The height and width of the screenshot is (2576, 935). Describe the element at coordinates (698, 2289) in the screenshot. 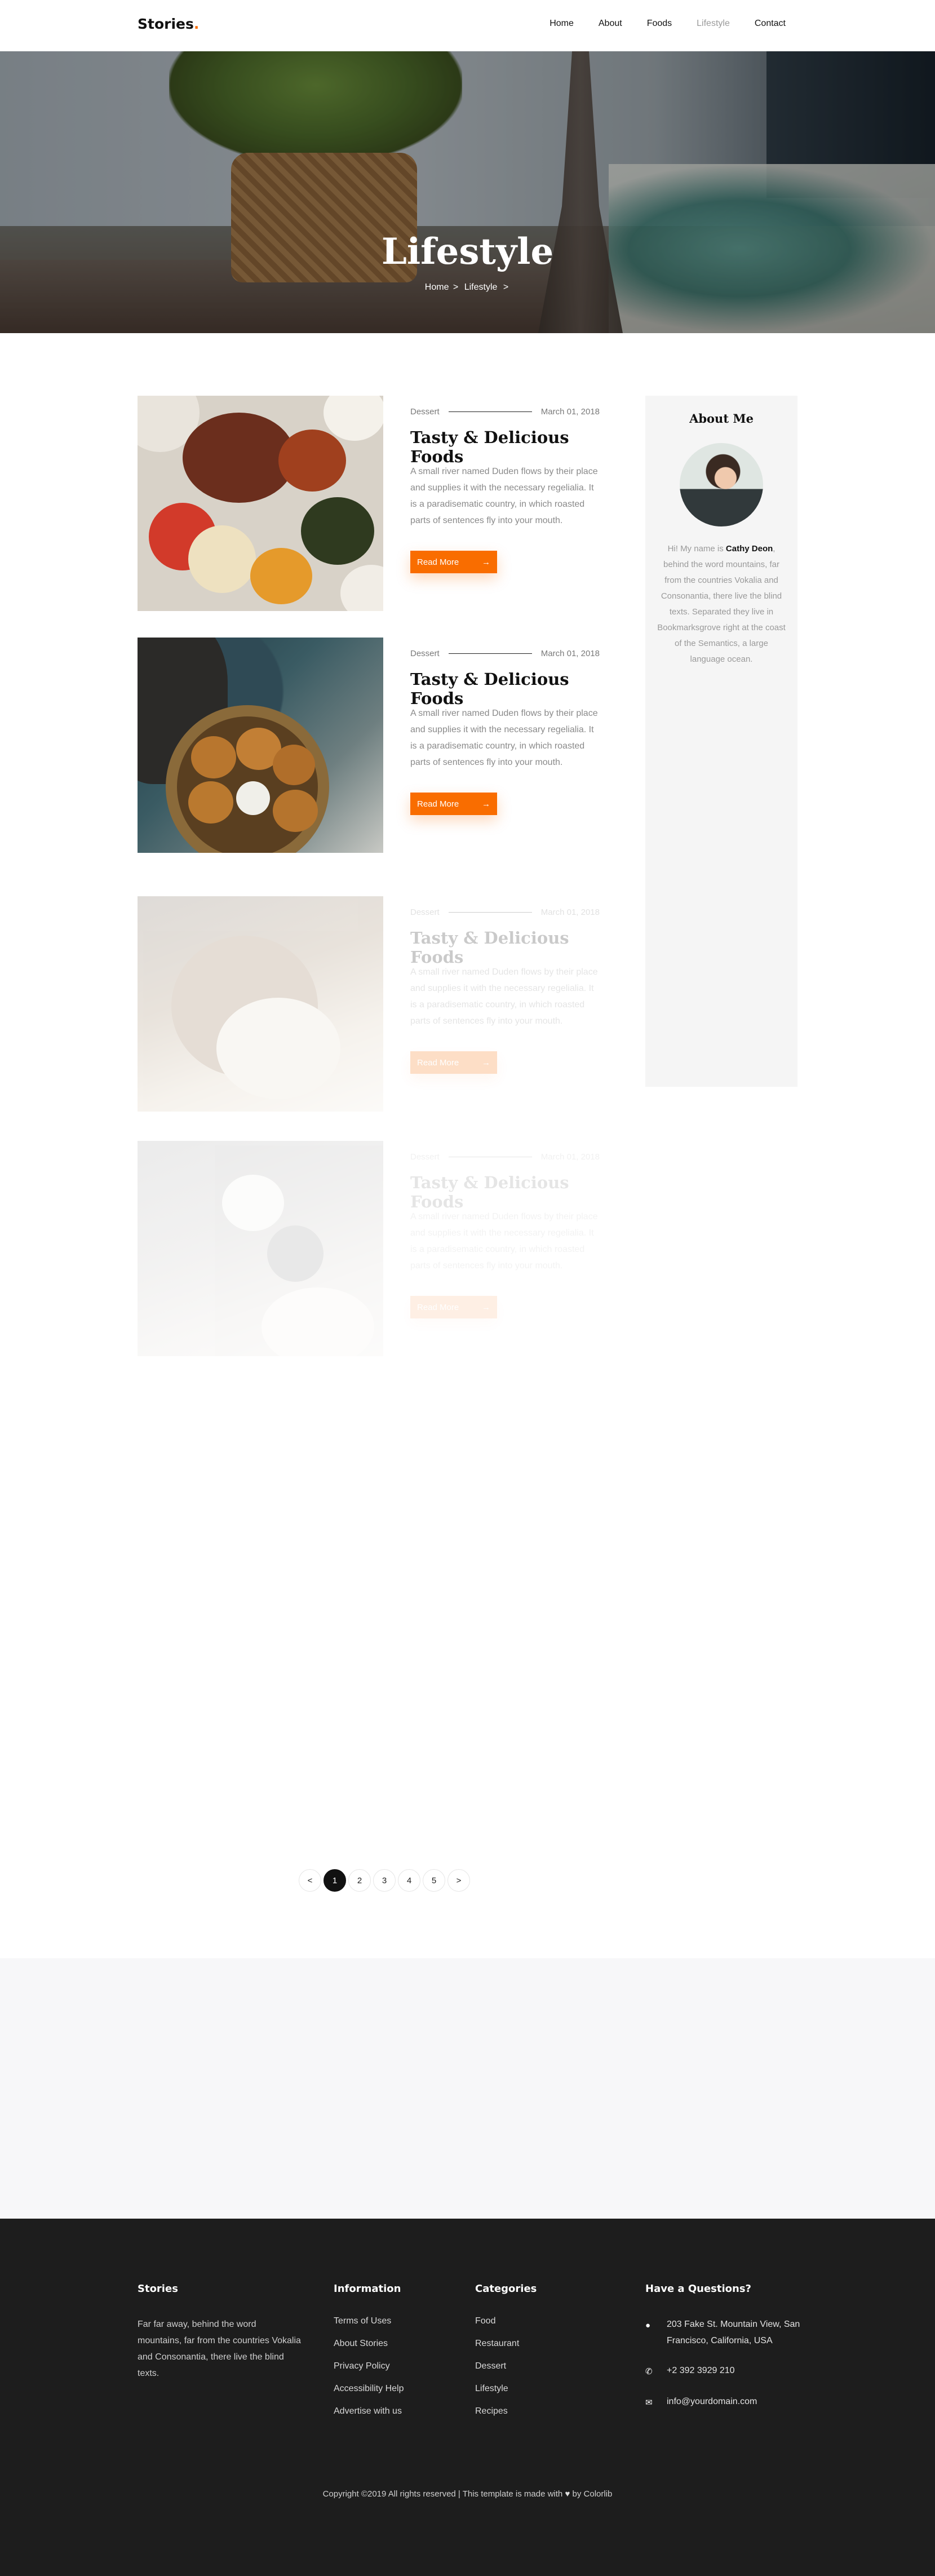

I see `footer-heading: Have a Questions?` at that location.